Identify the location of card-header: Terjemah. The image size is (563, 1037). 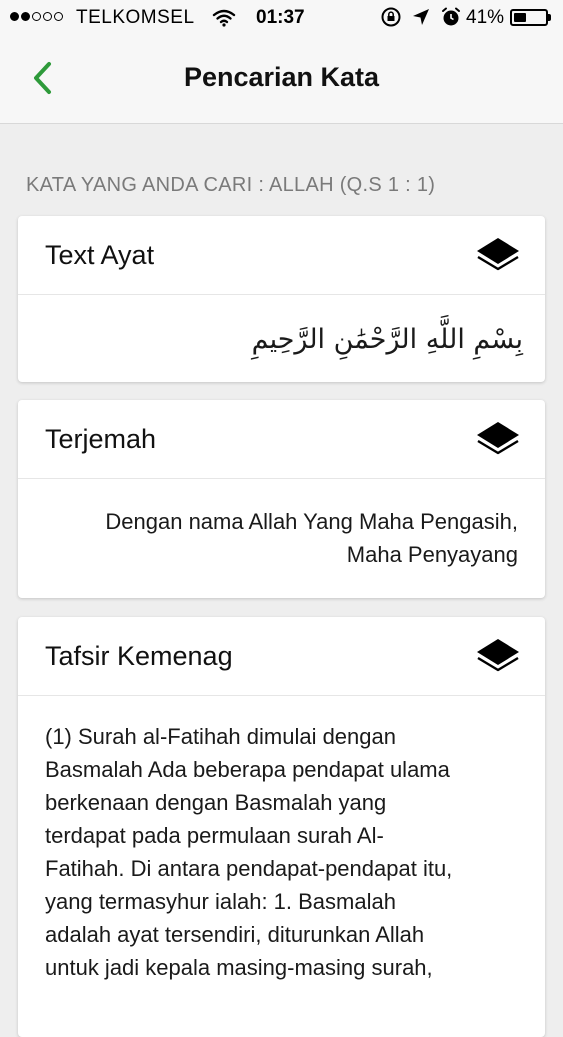
(281, 439).